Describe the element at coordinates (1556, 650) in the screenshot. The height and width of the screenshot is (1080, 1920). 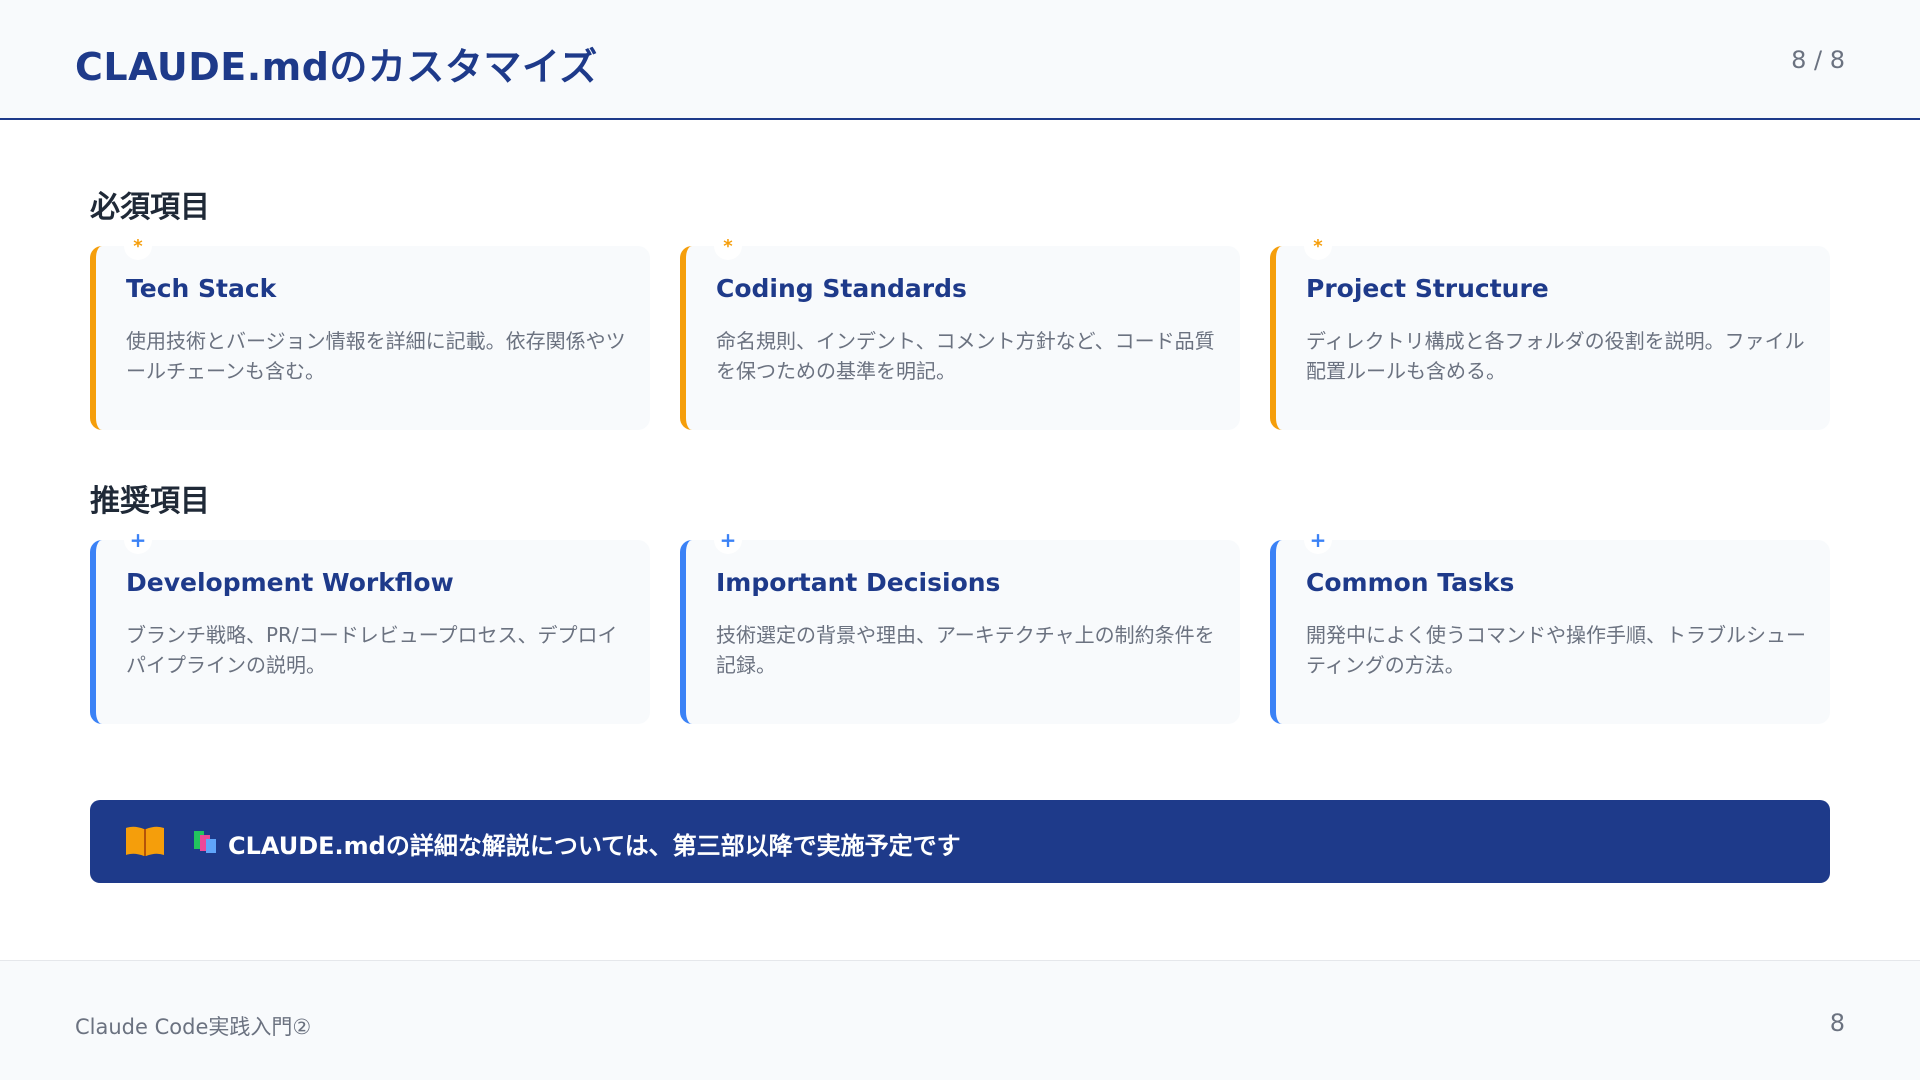
I see `card-description: 開発中によく使うコマンドや操作手順、トラブルシューティングの方法。` at that location.